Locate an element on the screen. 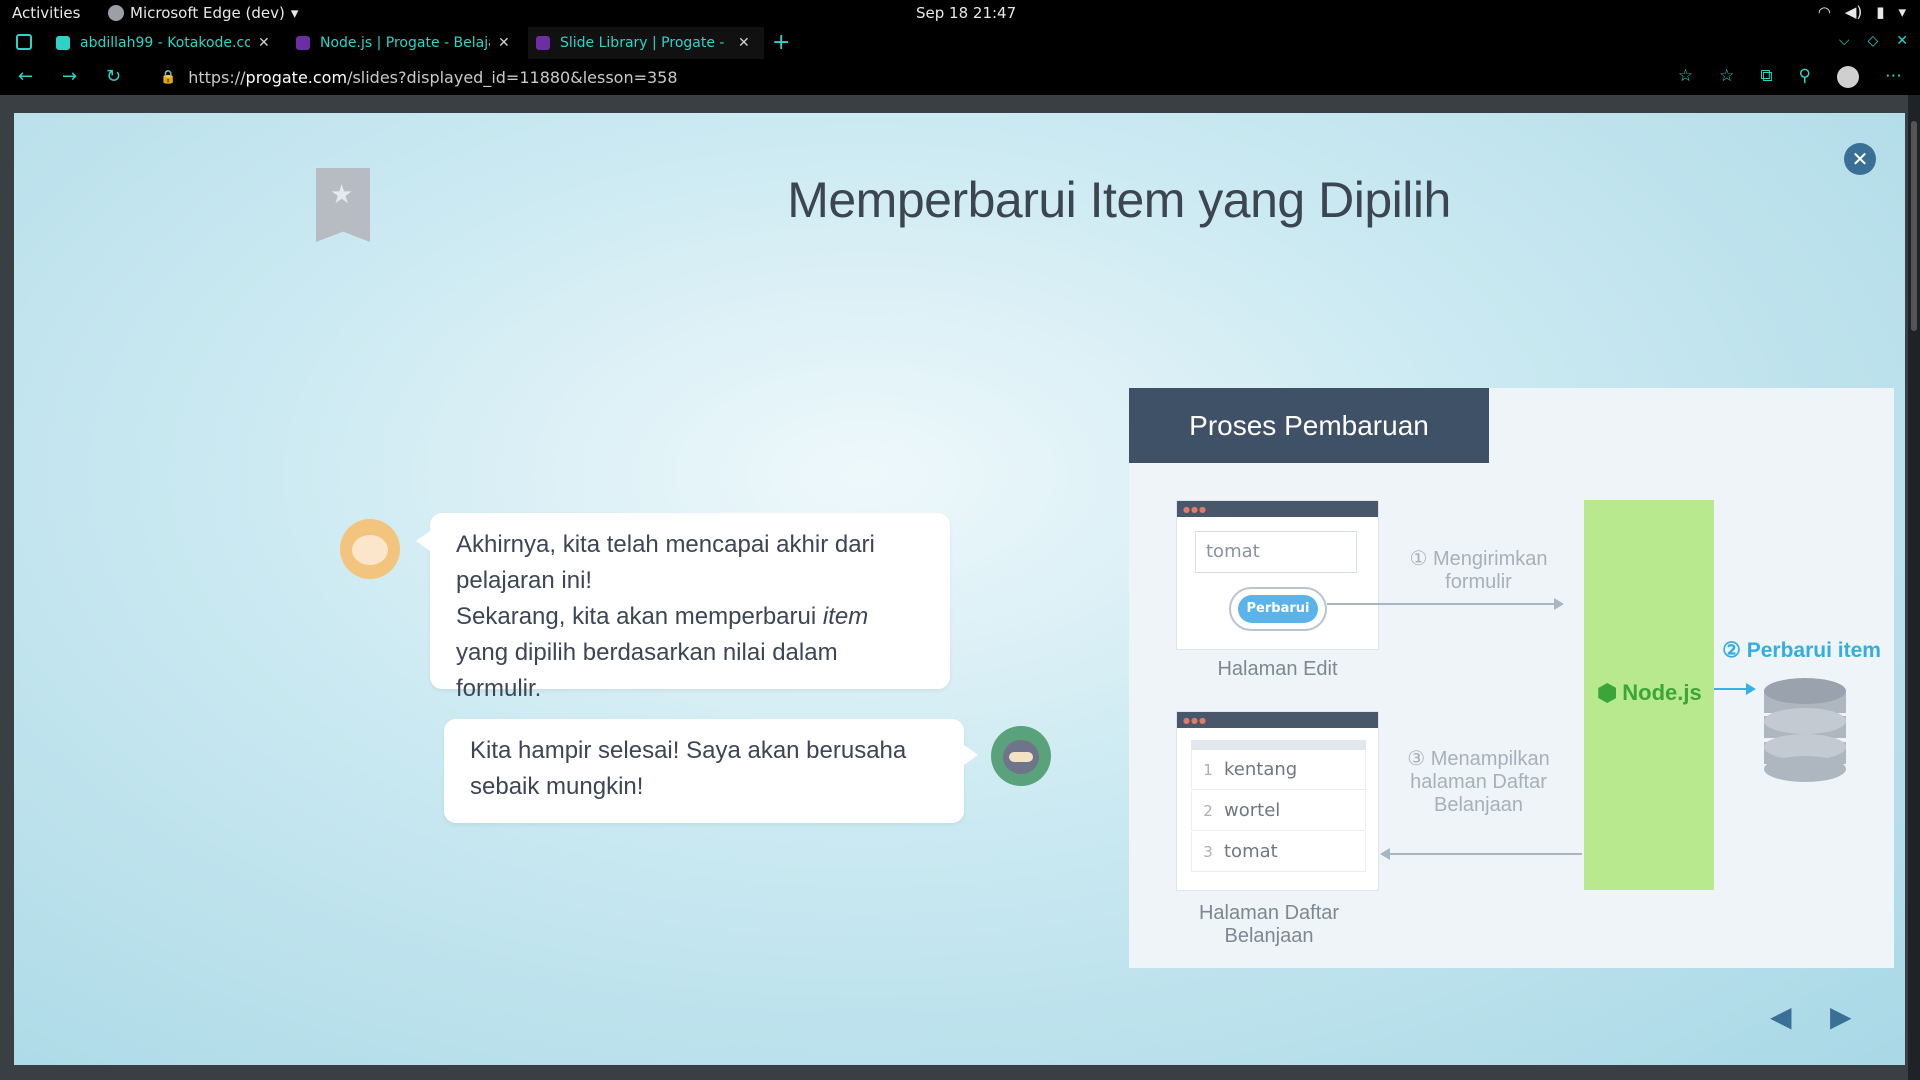  bookmark-icon: ★ is located at coordinates (343, 205).